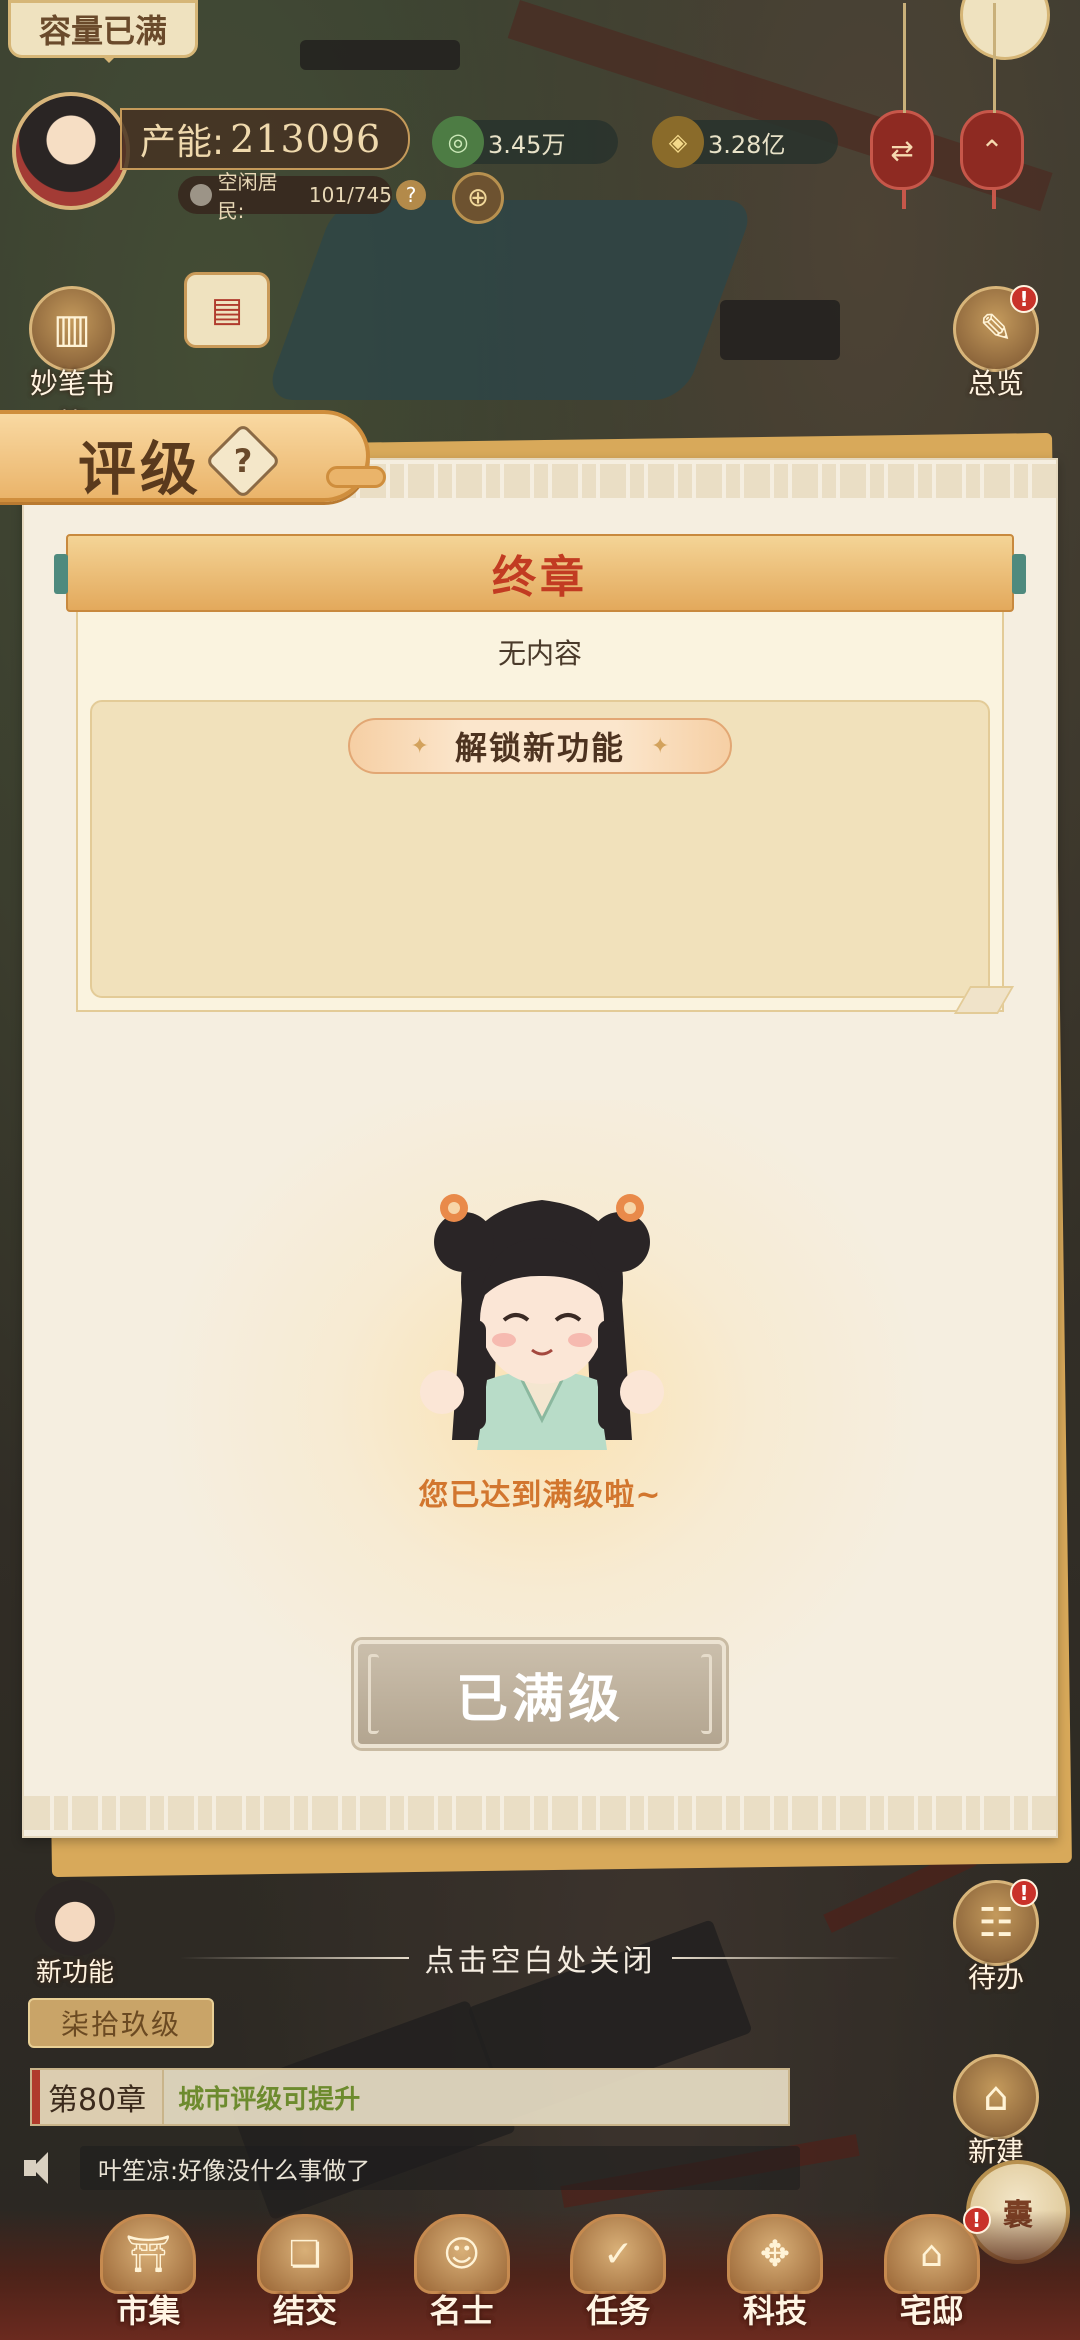  I want to click on new-feature-label: 新功能, so click(74, 1973).